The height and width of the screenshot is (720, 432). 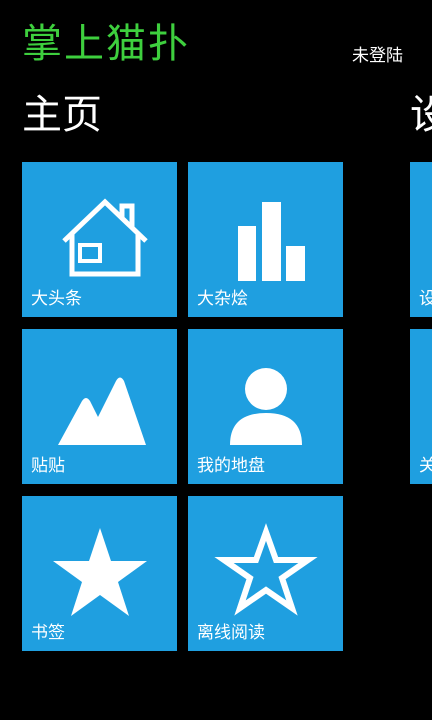 I want to click on tile-about-partial: 关, so click(x=421, y=406).